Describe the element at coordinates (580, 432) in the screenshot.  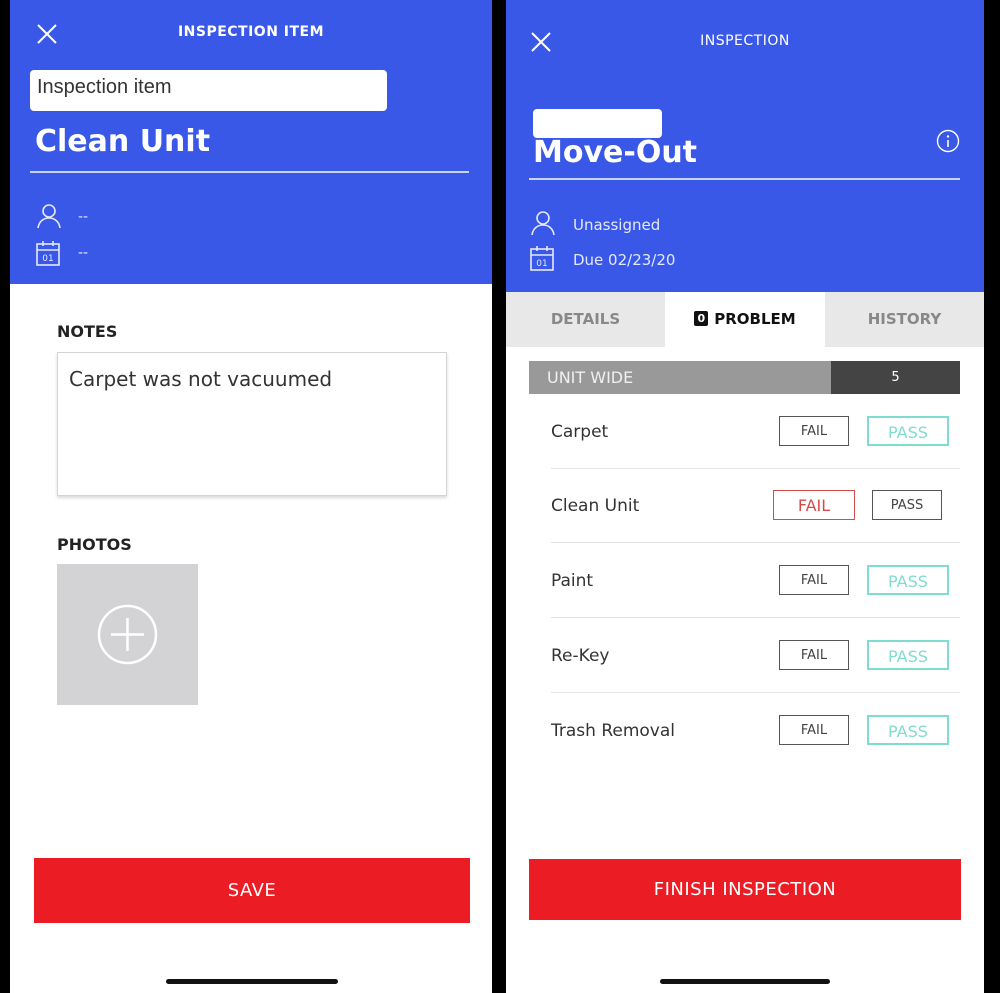
I see `item-name: Carpet` at that location.